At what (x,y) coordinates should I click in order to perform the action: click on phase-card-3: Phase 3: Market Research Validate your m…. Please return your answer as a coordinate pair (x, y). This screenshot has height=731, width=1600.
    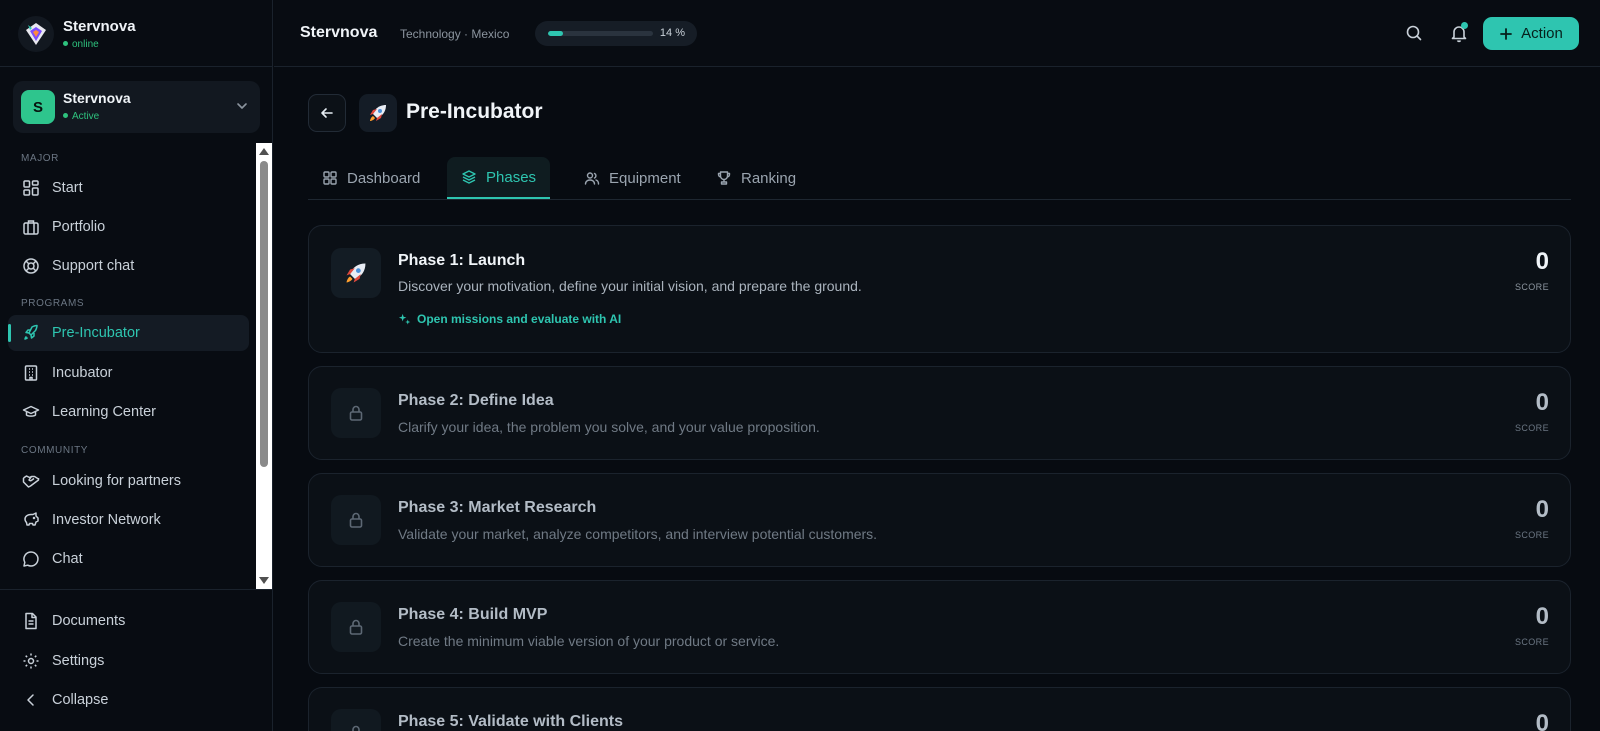
    Looking at the image, I should click on (939, 520).